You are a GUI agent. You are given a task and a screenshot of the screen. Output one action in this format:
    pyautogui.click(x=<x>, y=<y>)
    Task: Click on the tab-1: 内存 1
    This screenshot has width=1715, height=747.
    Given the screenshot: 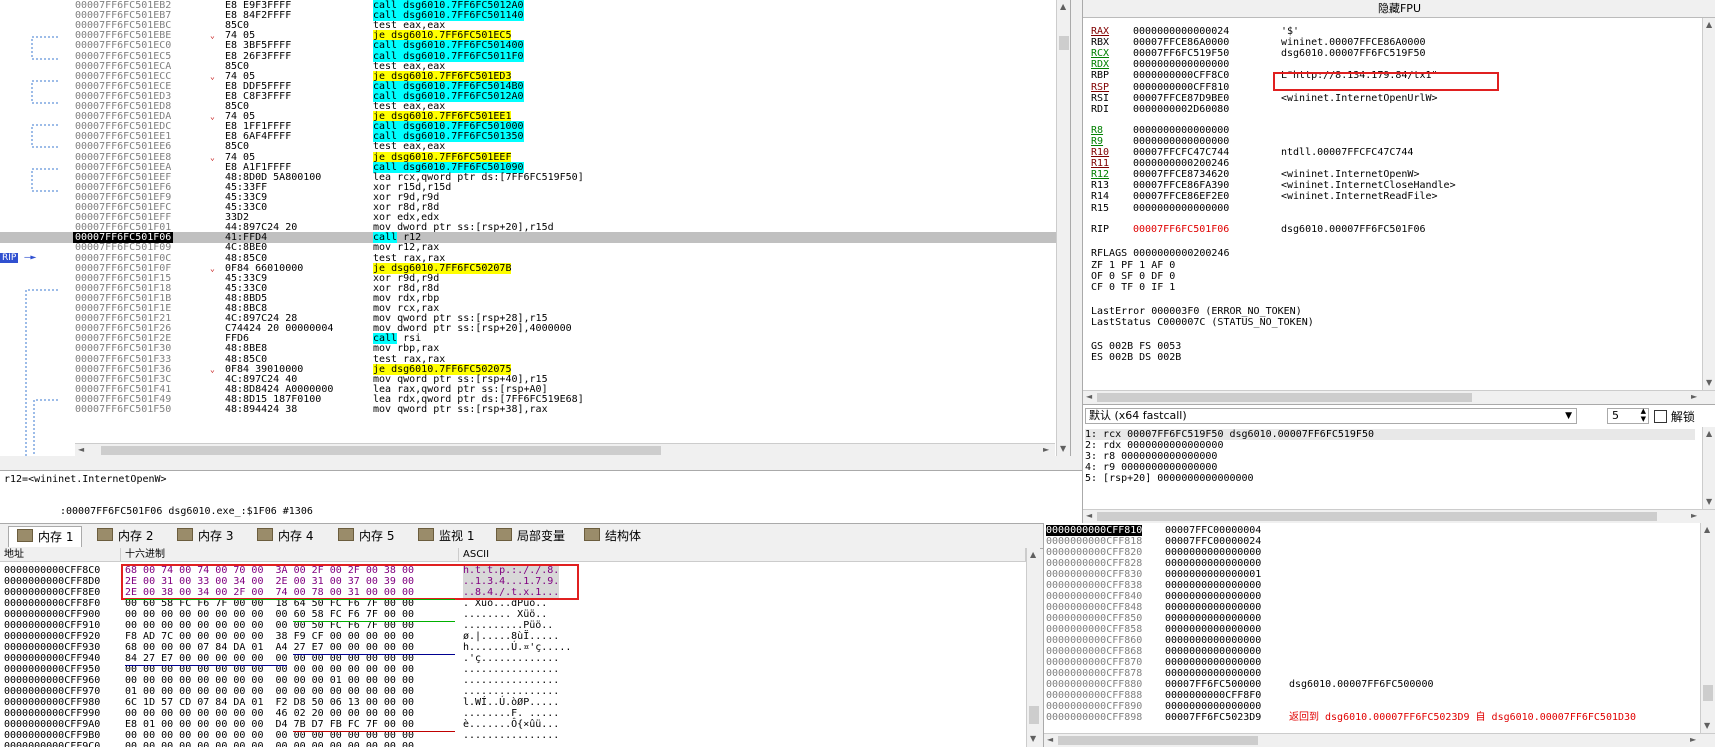 What is the action you would take?
    pyautogui.click(x=45, y=536)
    